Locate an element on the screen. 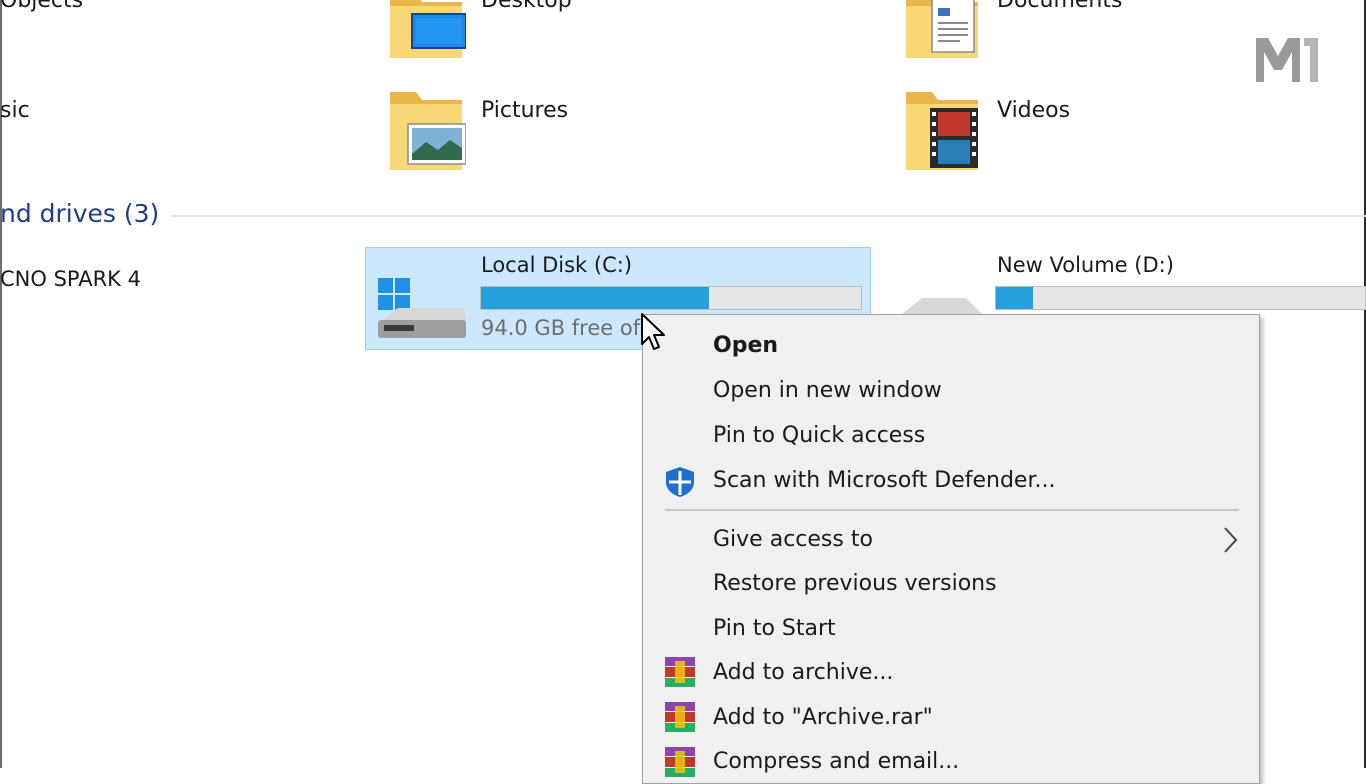 The image size is (1366, 784). drive-label-c: Local Disk (C:) is located at coordinates (557, 265).